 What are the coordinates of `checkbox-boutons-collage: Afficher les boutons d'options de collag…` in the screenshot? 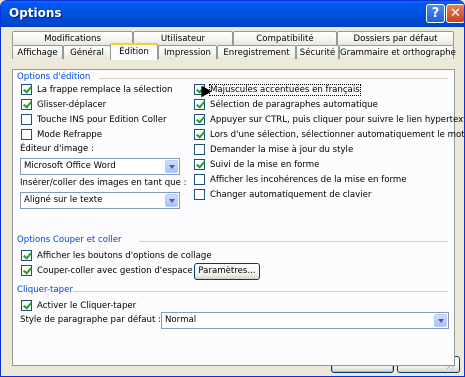 It's located at (116, 255).